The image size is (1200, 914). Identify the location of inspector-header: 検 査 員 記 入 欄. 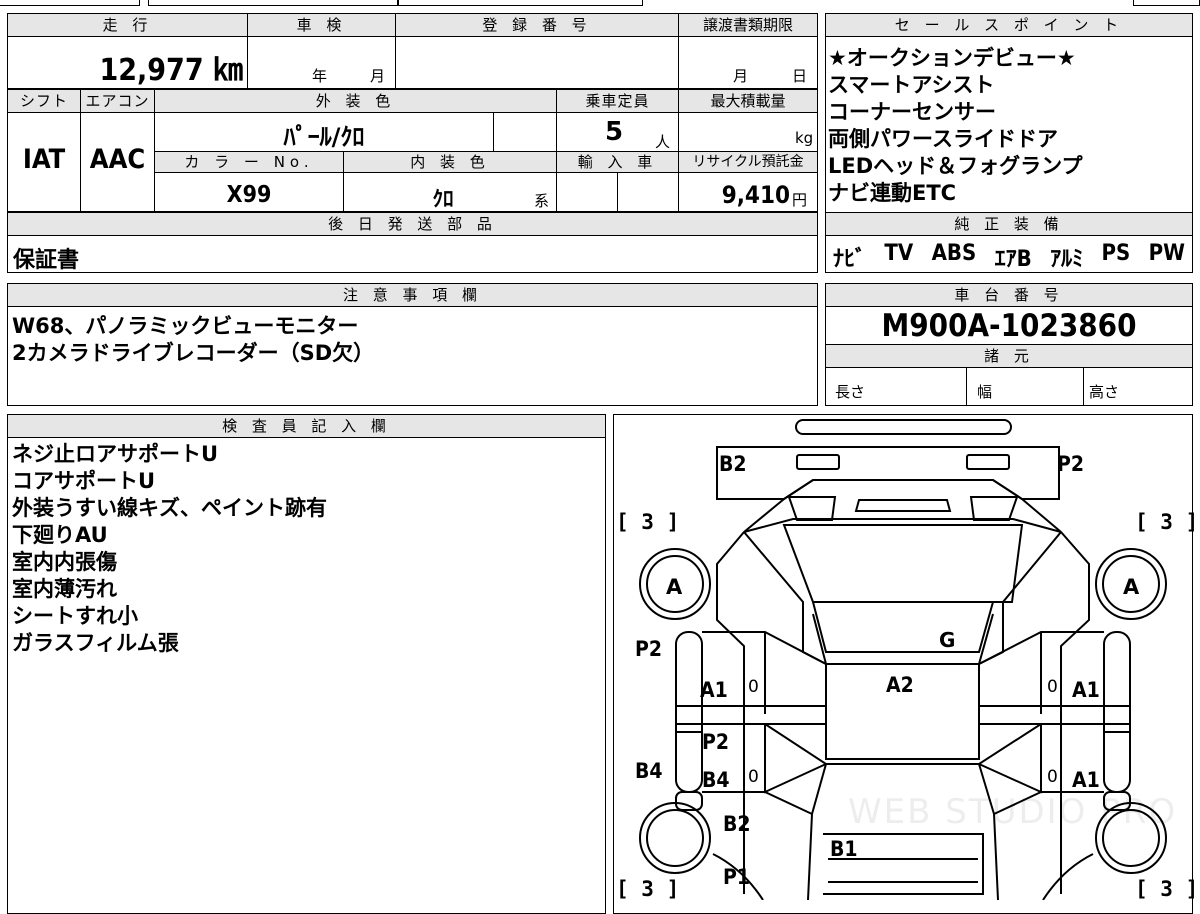
(306, 426).